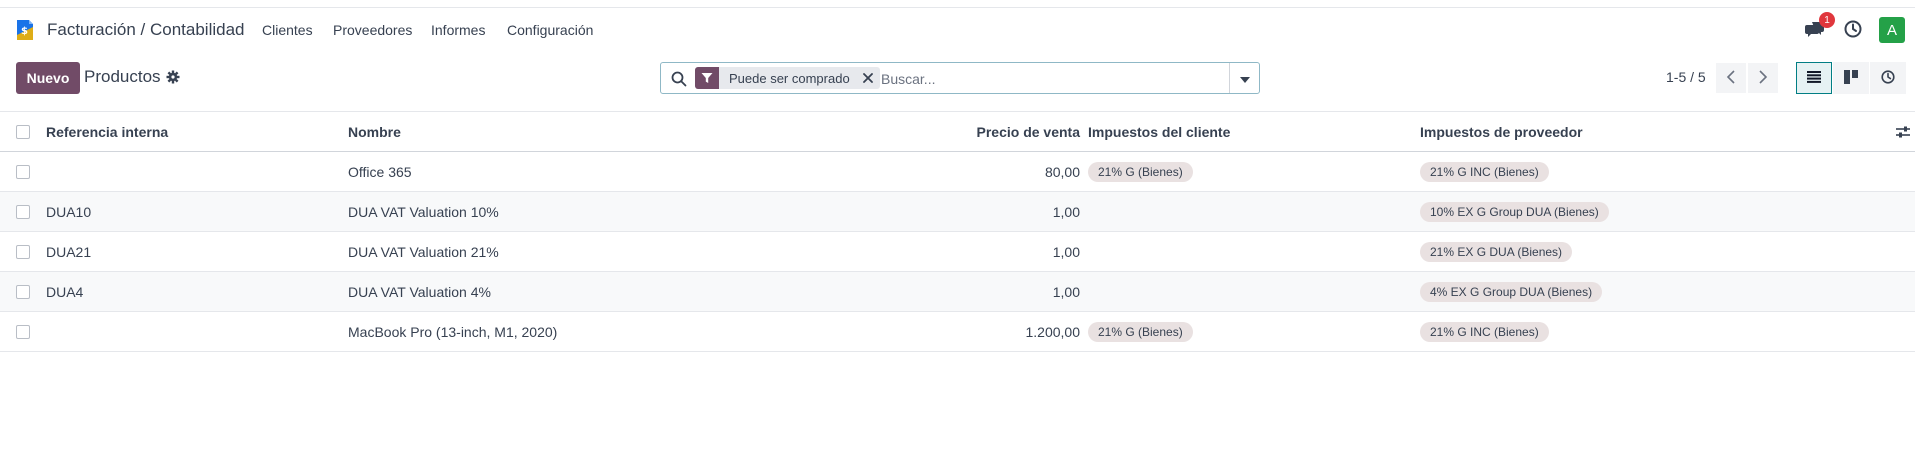 The image size is (1915, 457). Describe the element at coordinates (1062, 171) in the screenshot. I see `cell-price: 80,00` at that location.